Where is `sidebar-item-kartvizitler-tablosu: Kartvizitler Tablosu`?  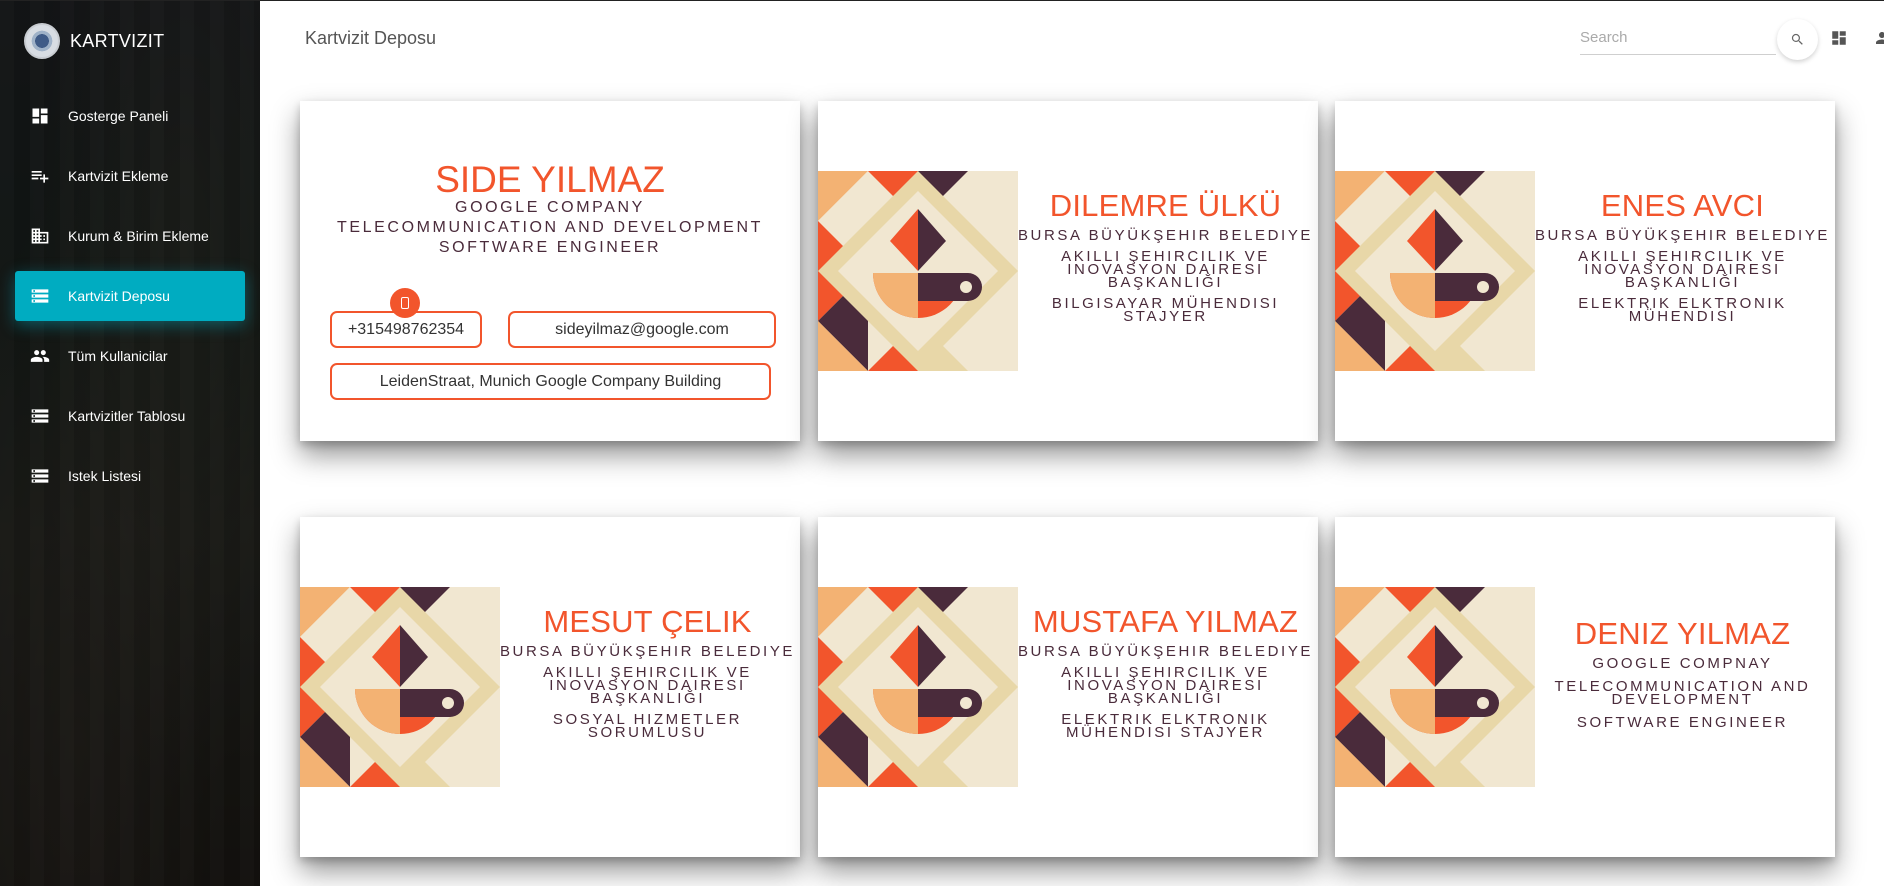 sidebar-item-kartvizitler-tablosu: Kartvizitler Tablosu is located at coordinates (130, 416).